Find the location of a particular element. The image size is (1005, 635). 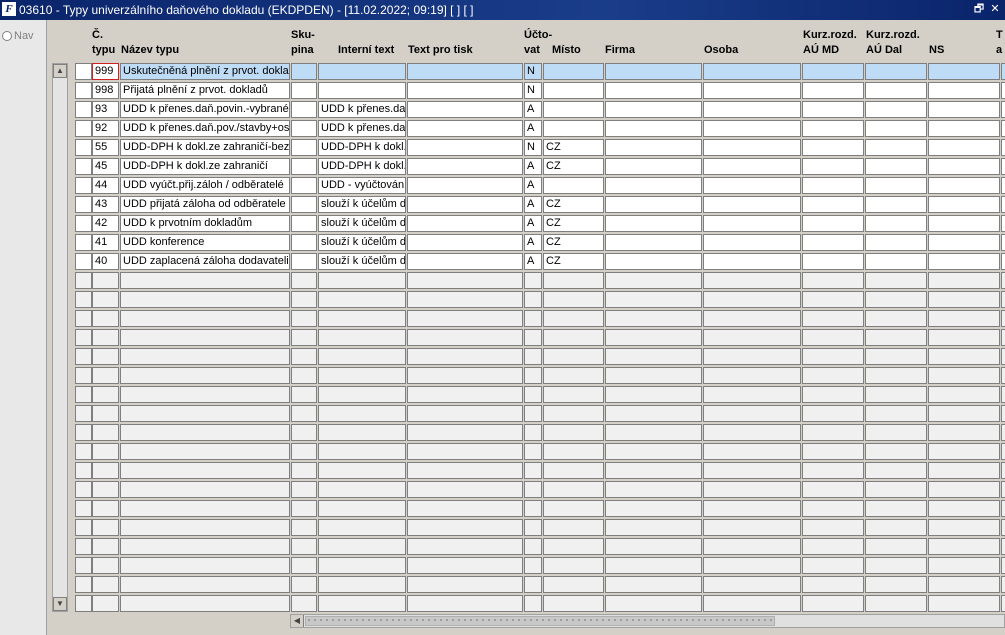

radio-icon is located at coordinates (7, 36).